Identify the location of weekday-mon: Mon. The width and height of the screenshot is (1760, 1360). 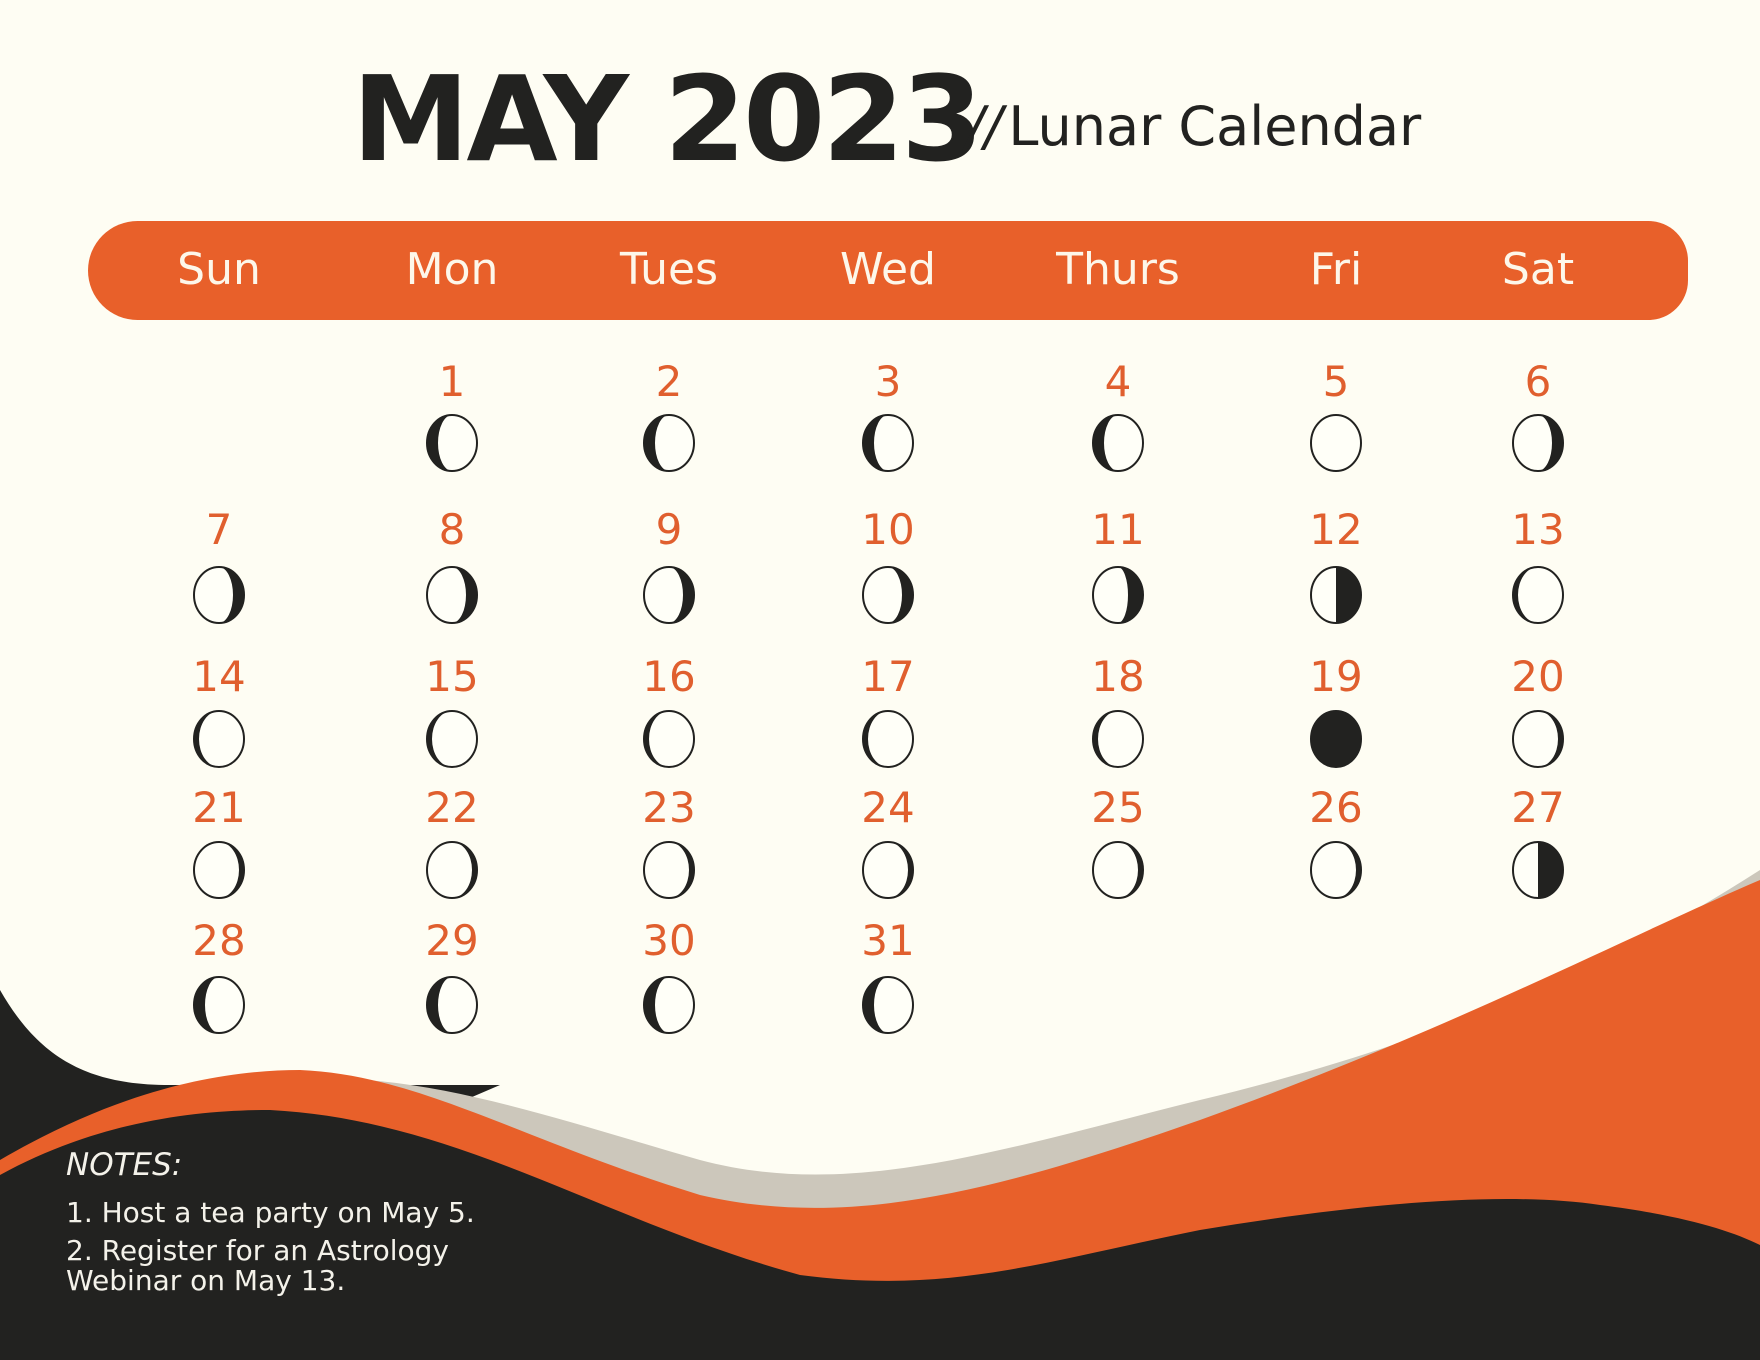
(452, 269).